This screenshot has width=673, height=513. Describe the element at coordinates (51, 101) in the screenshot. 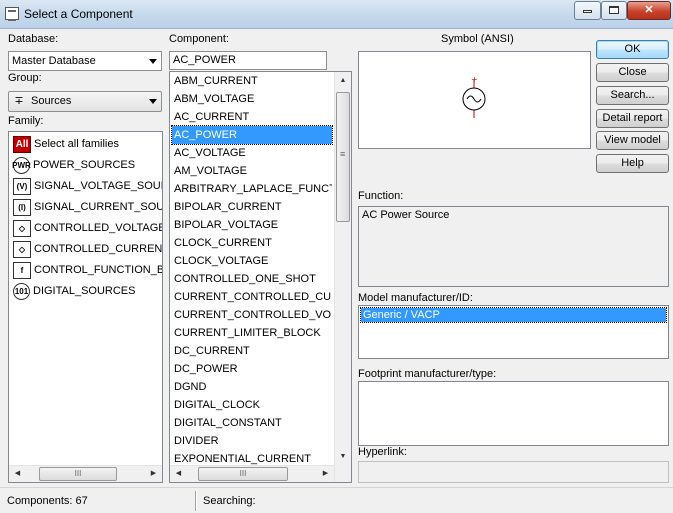

I see `group-value: Sources` at that location.